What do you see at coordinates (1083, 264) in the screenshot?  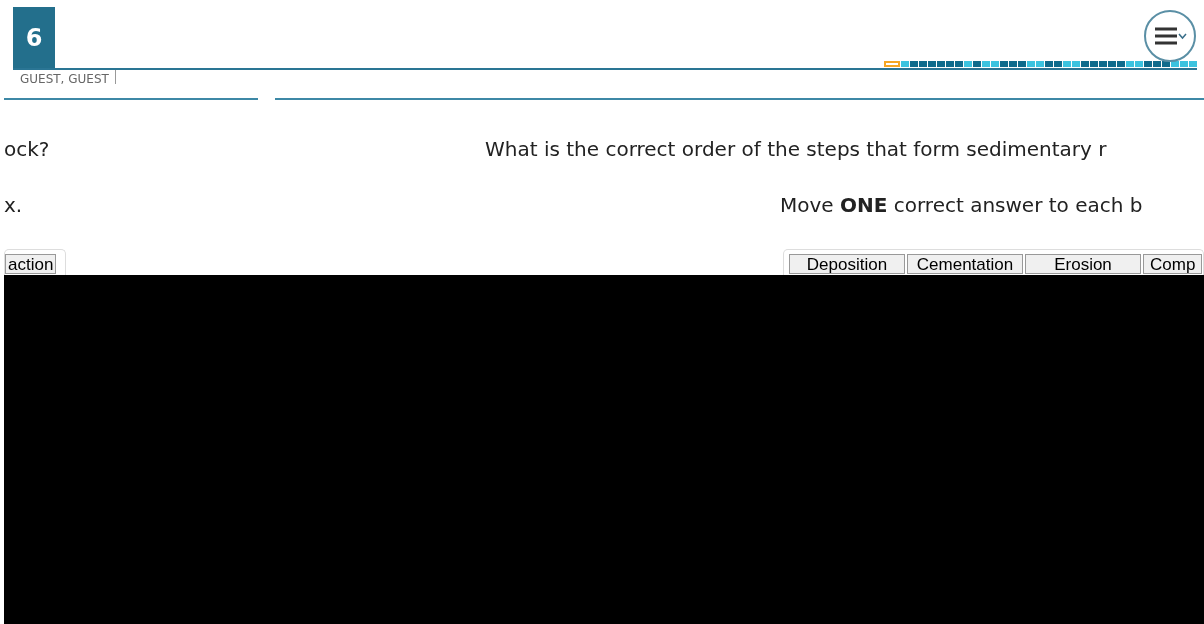 I see `answer-tile: Erosion` at bounding box center [1083, 264].